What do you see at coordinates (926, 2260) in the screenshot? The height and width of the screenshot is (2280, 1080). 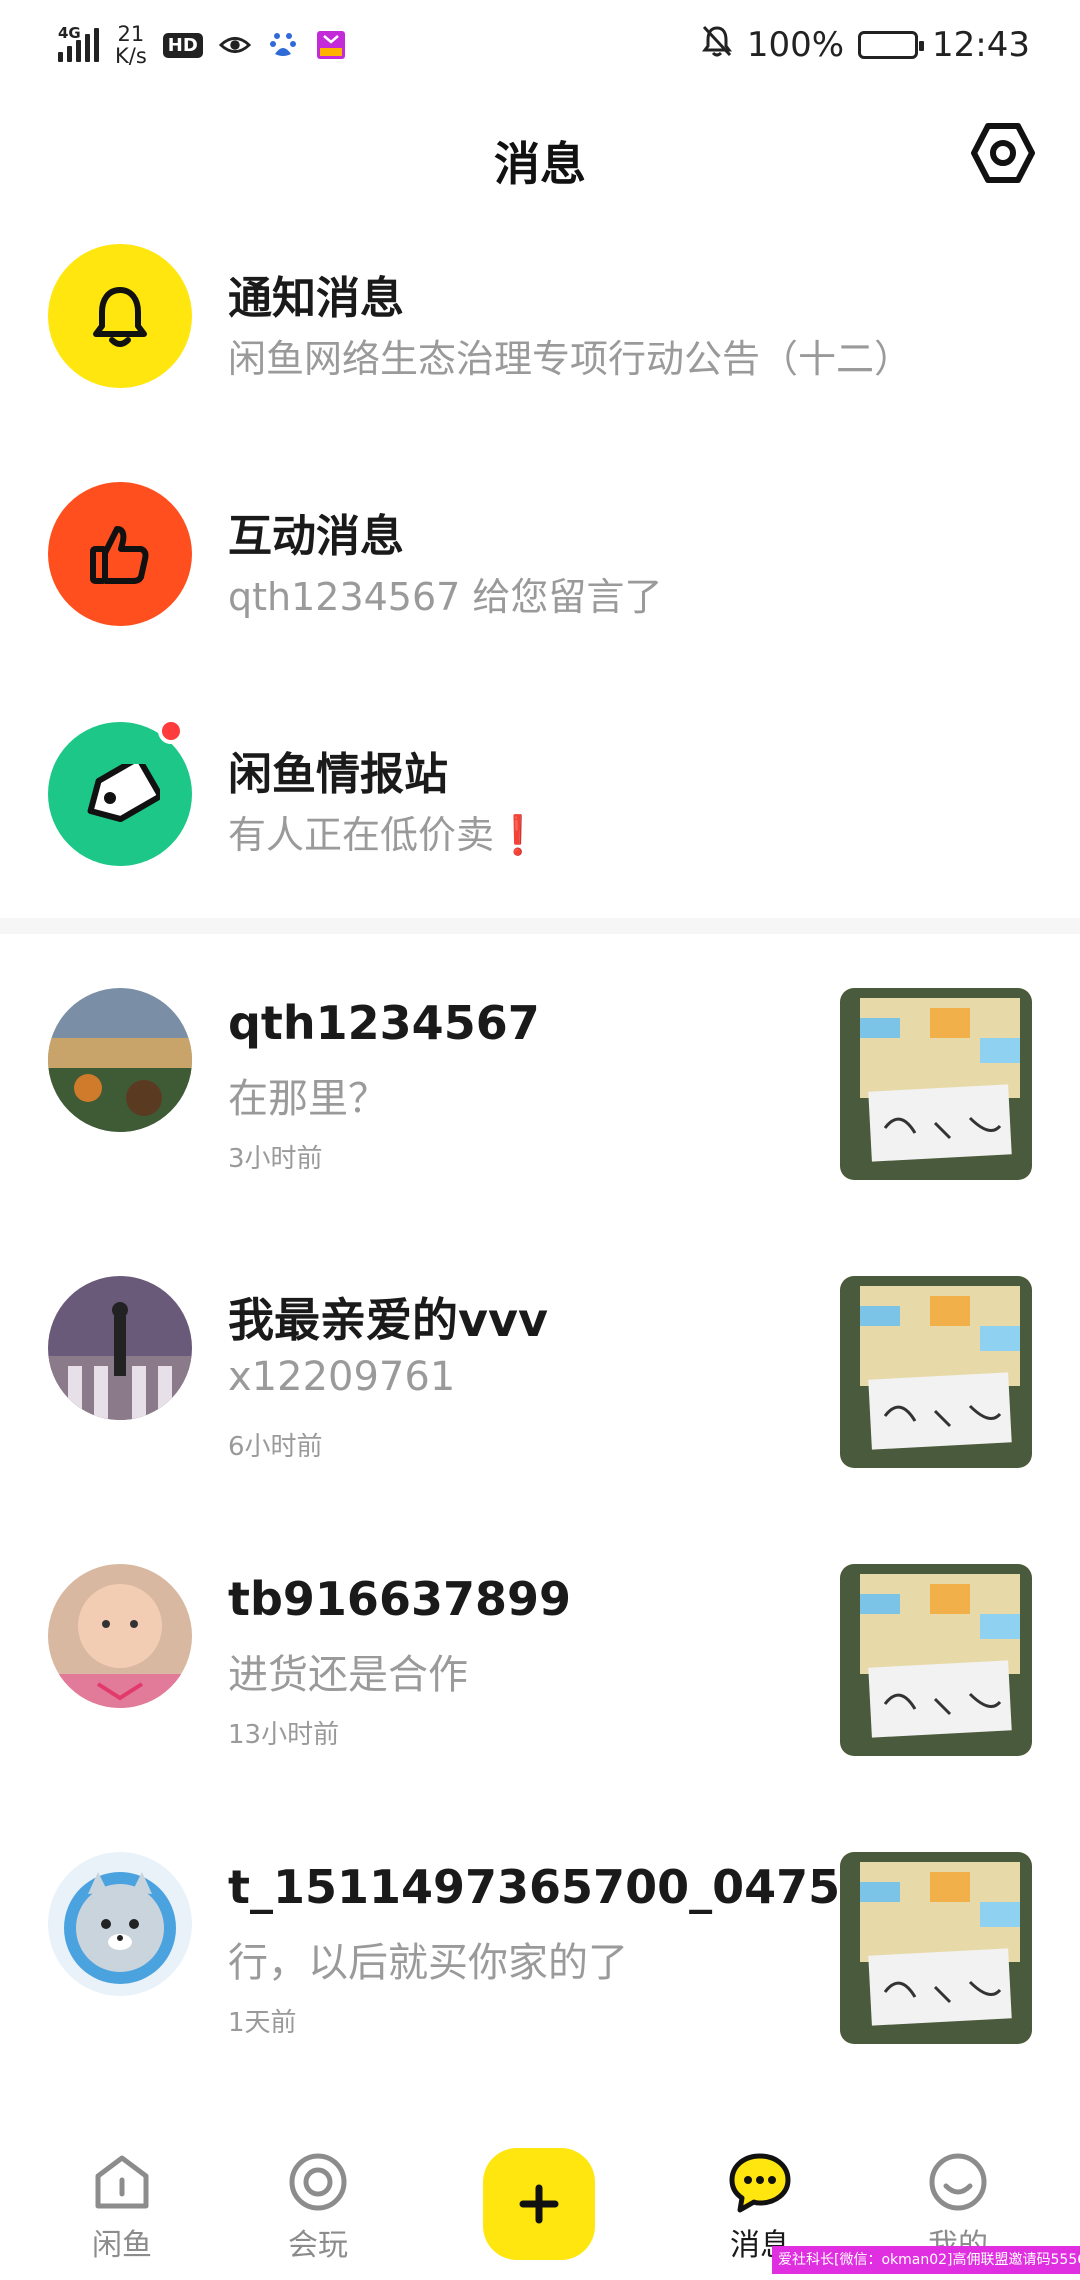 I see `watermark-banner: 爱社科长[微信：okman02]高佣联盟邀请码555666` at bounding box center [926, 2260].